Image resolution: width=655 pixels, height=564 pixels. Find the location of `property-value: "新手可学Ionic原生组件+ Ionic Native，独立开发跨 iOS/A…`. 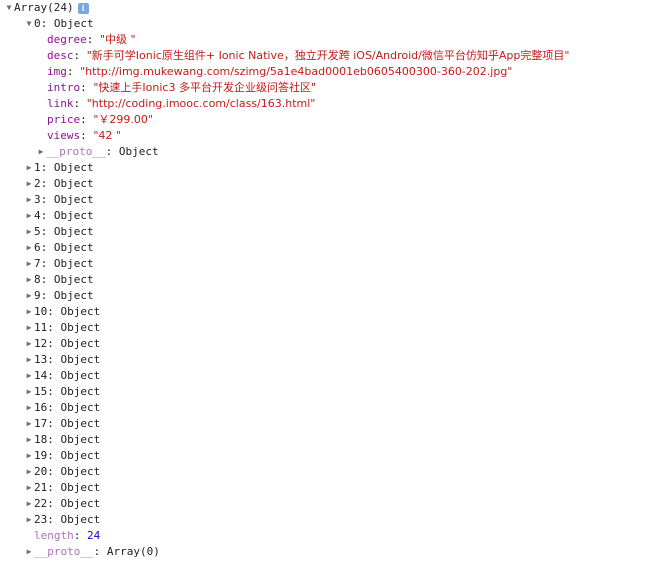

property-value: "新手可学Ionic原生组件+ Ionic Native，独立开发跨 iOS/A… is located at coordinates (328, 55).